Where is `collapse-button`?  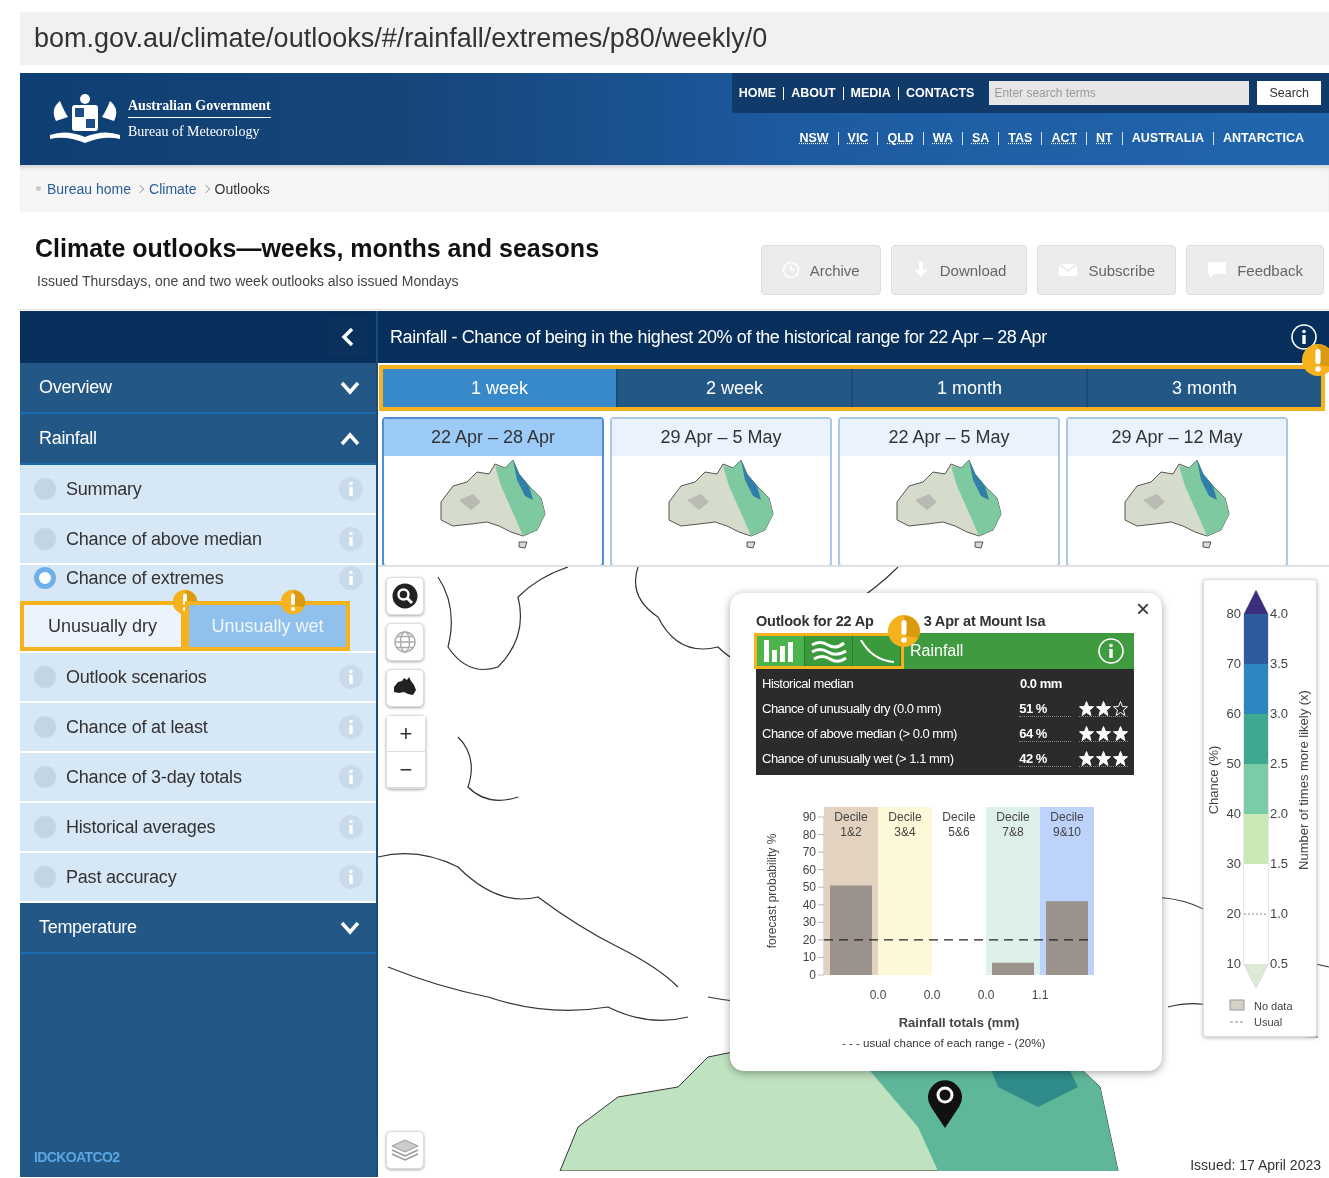 collapse-button is located at coordinates (348, 337).